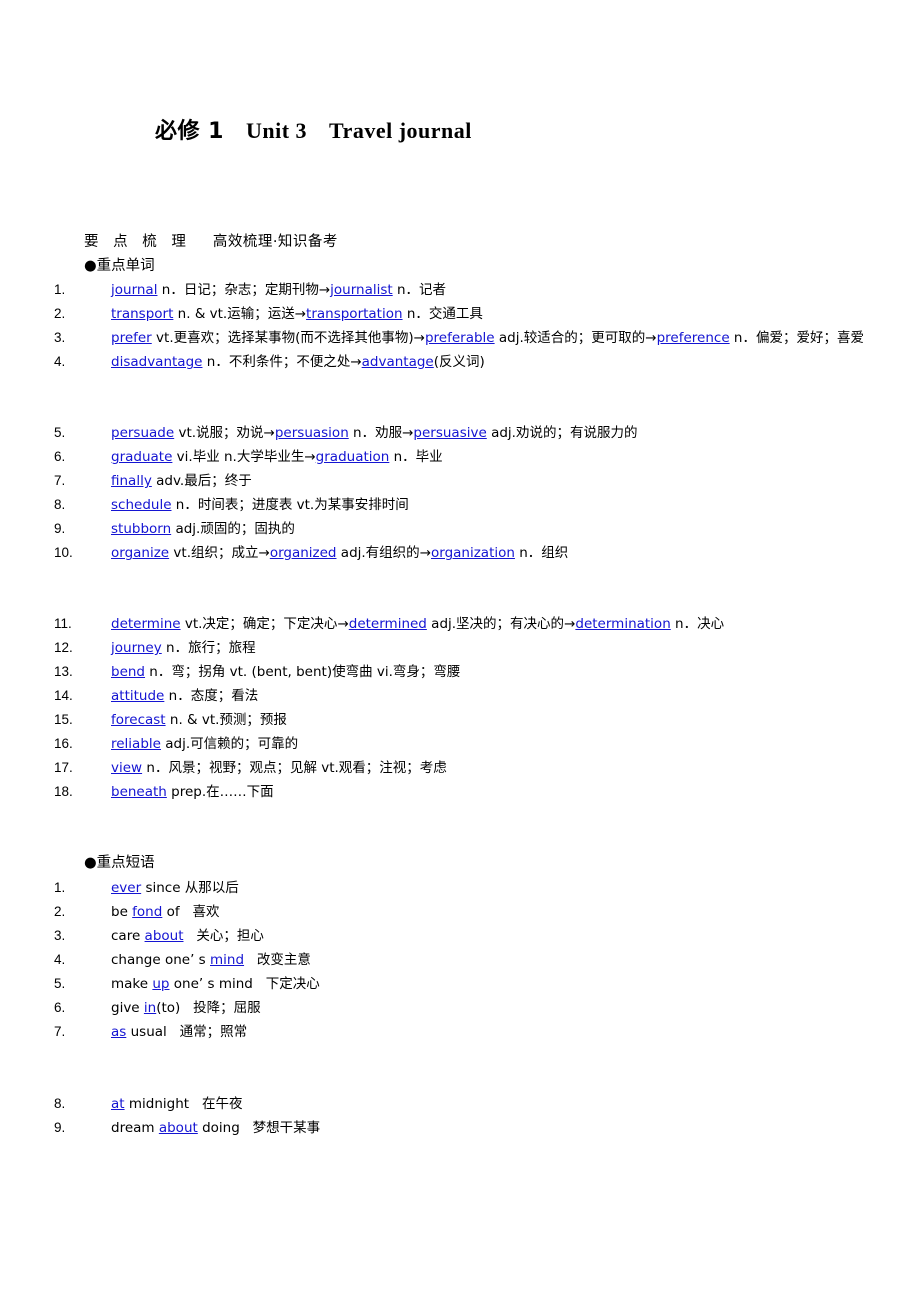 Image resolution: width=920 pixels, height=1302 pixels. I want to click on phrase-entry-number: 3., so click(60, 935).